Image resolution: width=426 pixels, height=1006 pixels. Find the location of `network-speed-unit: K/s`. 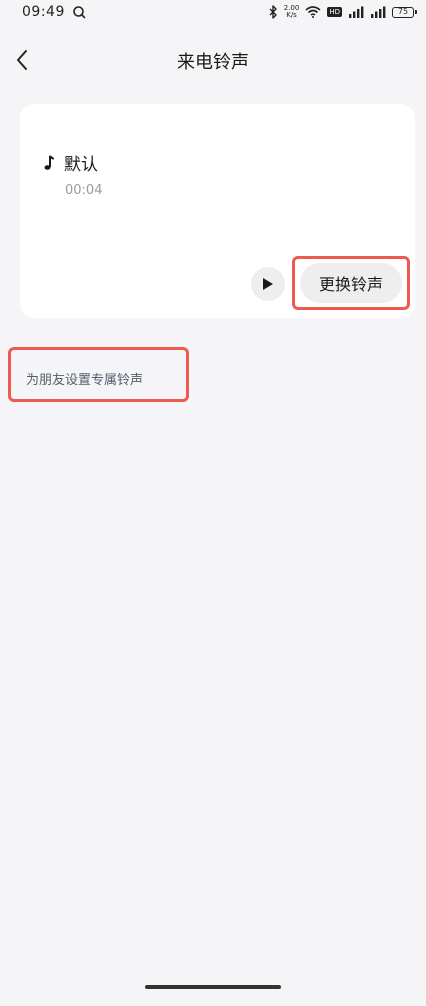

network-speed-unit: K/s is located at coordinates (291, 15).